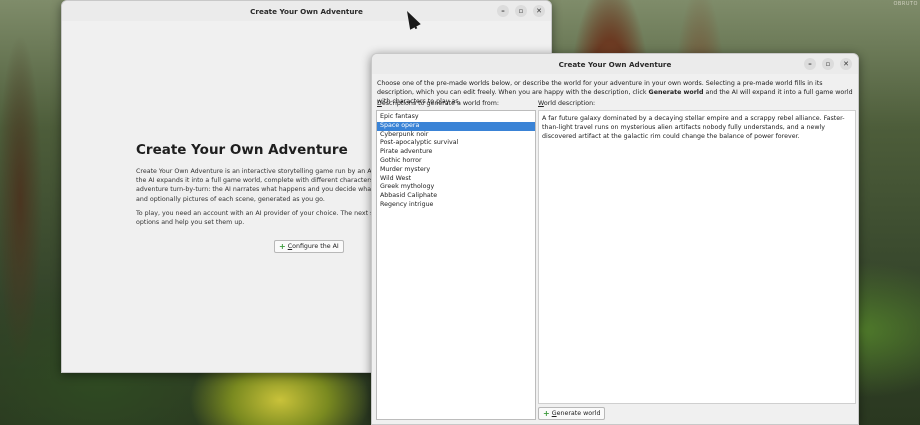 The width and height of the screenshot is (920, 425). I want to click on world-list-item: Gothic horror, so click(456, 161).